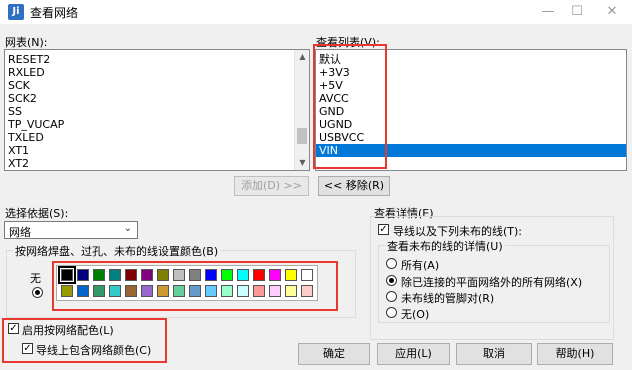 This screenshot has width=632, height=370. What do you see at coordinates (350, 106) in the screenshot?
I see `highlight-box-view-list` at bounding box center [350, 106].